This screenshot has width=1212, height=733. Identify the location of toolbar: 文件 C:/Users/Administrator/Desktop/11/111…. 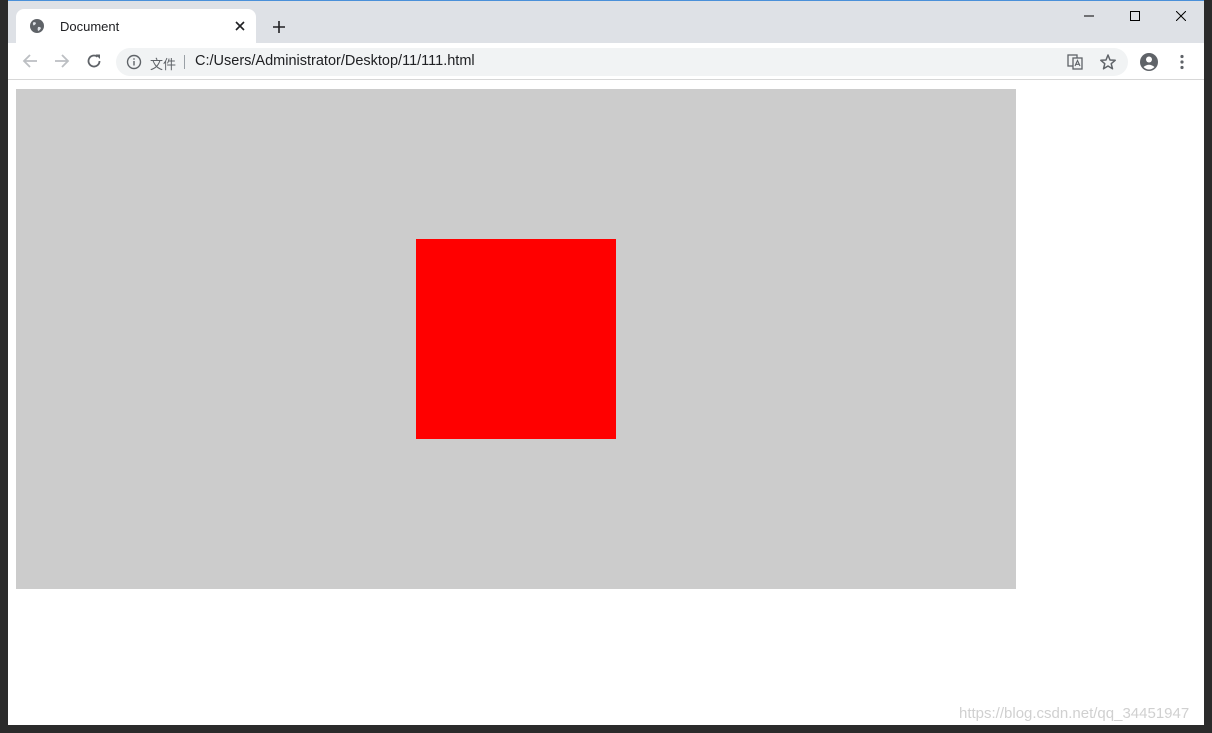
(606, 61).